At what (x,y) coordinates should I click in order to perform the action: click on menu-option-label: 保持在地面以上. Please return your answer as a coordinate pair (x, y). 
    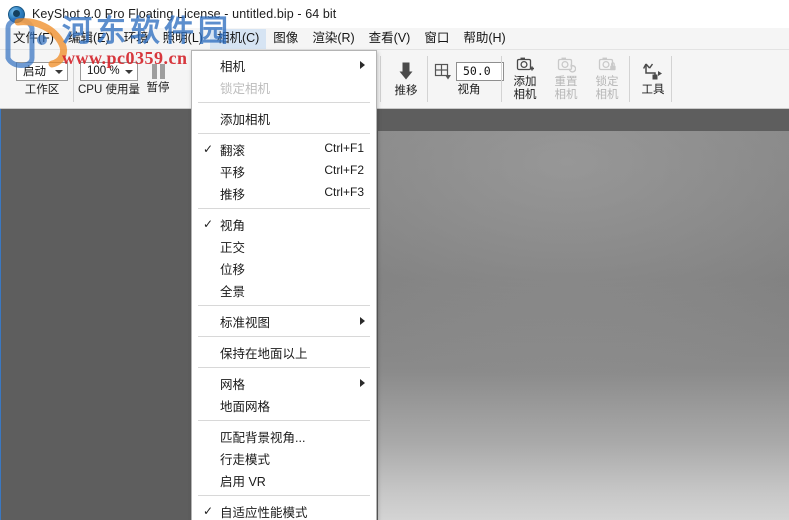
    Looking at the image, I should click on (264, 353).